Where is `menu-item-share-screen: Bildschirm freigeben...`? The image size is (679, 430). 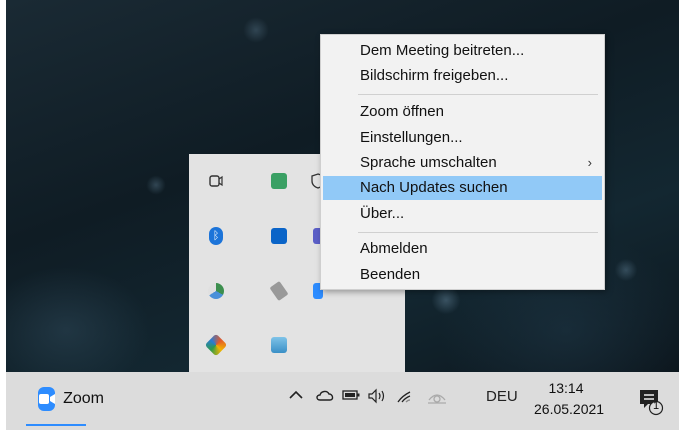 menu-item-share-screen: Bildschirm freigeben... is located at coordinates (462, 76).